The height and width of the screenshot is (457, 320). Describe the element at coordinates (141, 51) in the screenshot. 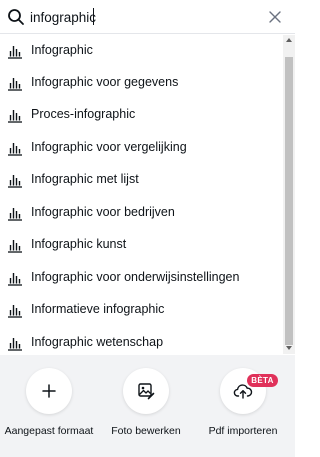

I see `suggestion-item: Infographic` at that location.